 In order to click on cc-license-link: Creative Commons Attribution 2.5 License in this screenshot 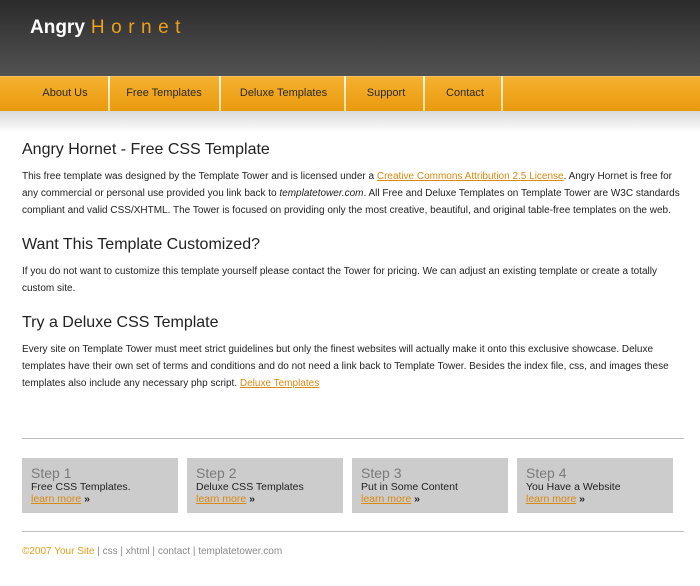, I will do `click(470, 176)`.